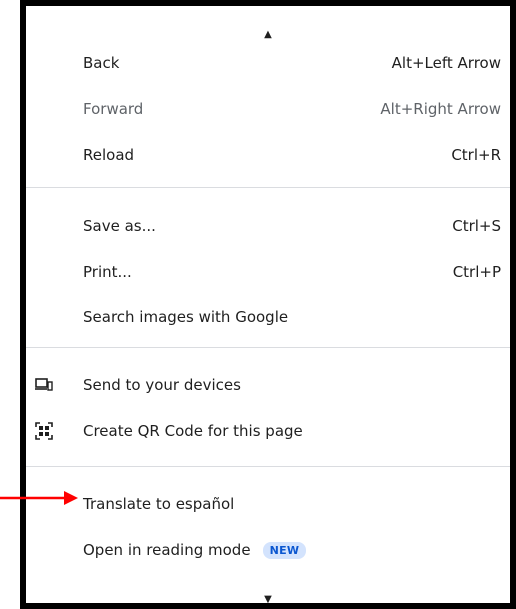 Image resolution: width=516 pixels, height=609 pixels. What do you see at coordinates (268, 226) in the screenshot?
I see `menu-item-save-as: Save as... Ctrl+S` at bounding box center [268, 226].